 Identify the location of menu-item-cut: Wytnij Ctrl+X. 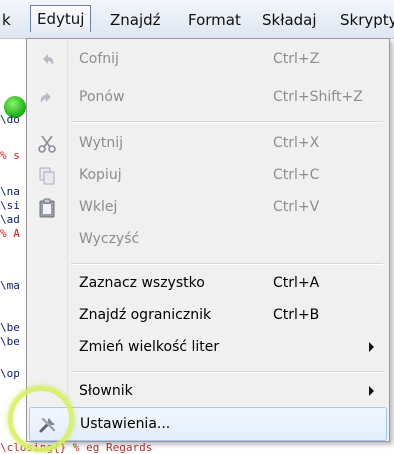
(207, 143).